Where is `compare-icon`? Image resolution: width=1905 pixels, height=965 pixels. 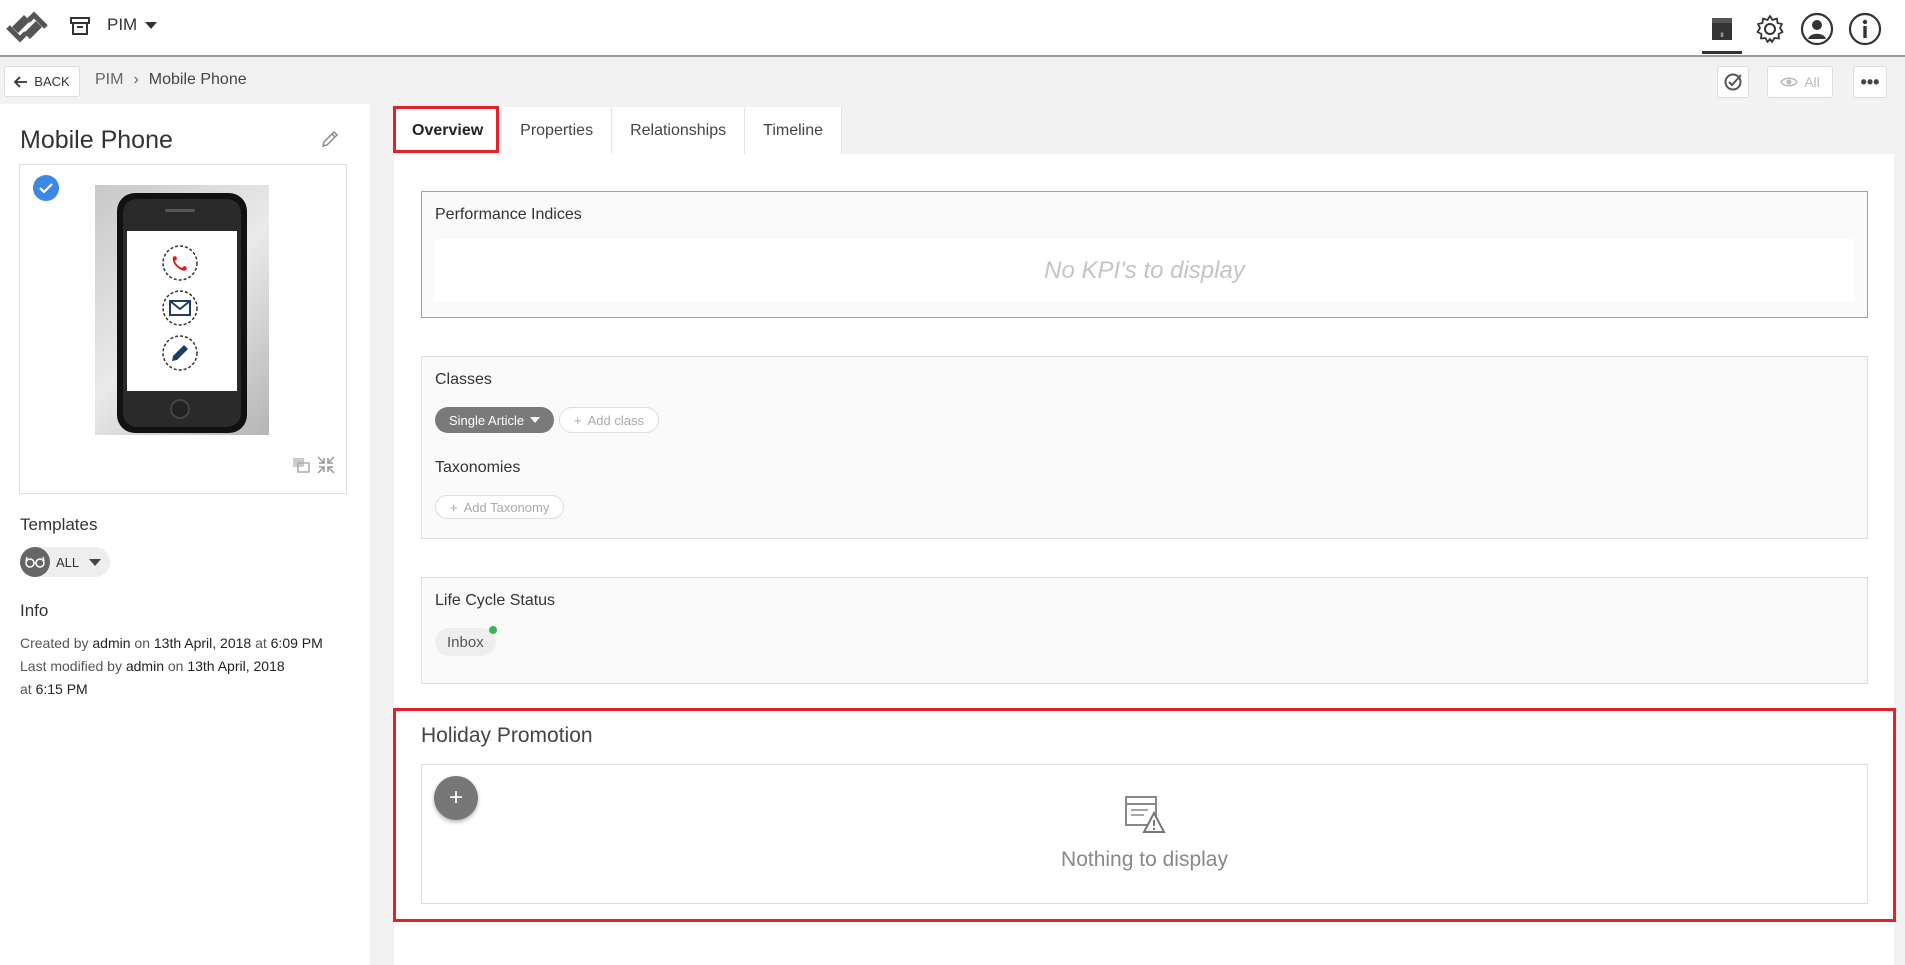 compare-icon is located at coordinates (301, 465).